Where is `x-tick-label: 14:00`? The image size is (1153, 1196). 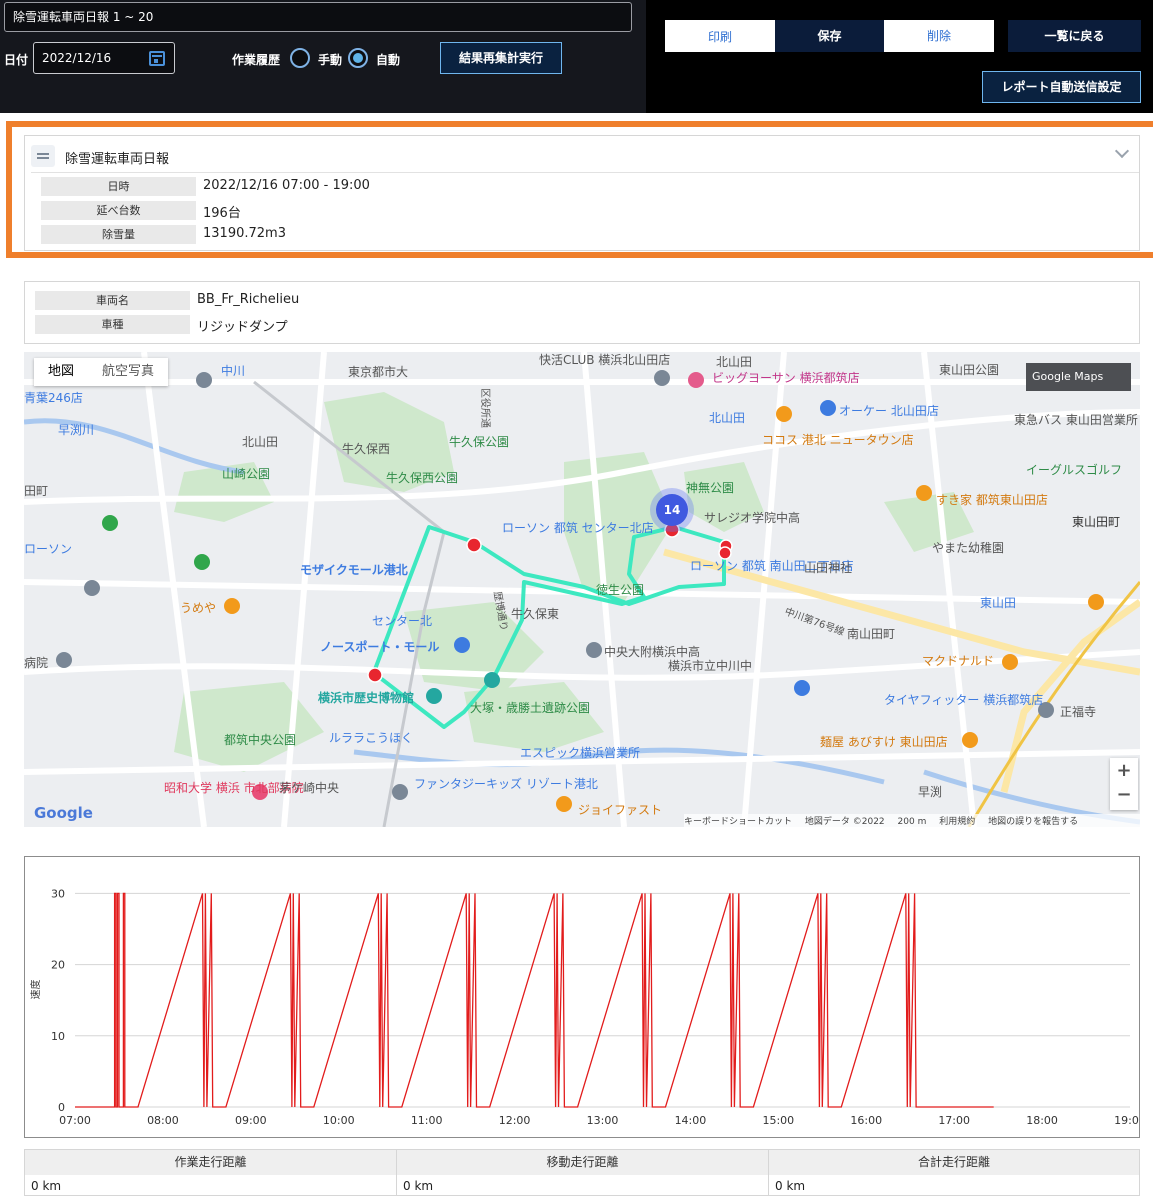
x-tick-label: 14:00 is located at coordinates (691, 1120).